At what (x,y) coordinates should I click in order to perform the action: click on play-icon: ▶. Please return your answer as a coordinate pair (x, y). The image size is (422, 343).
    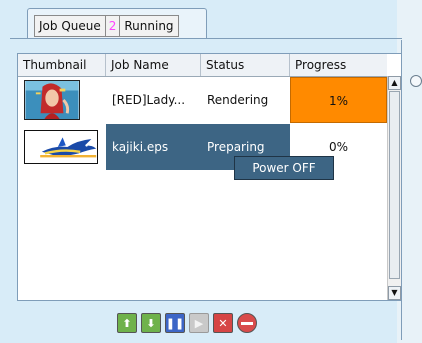
    Looking at the image, I should click on (199, 323).